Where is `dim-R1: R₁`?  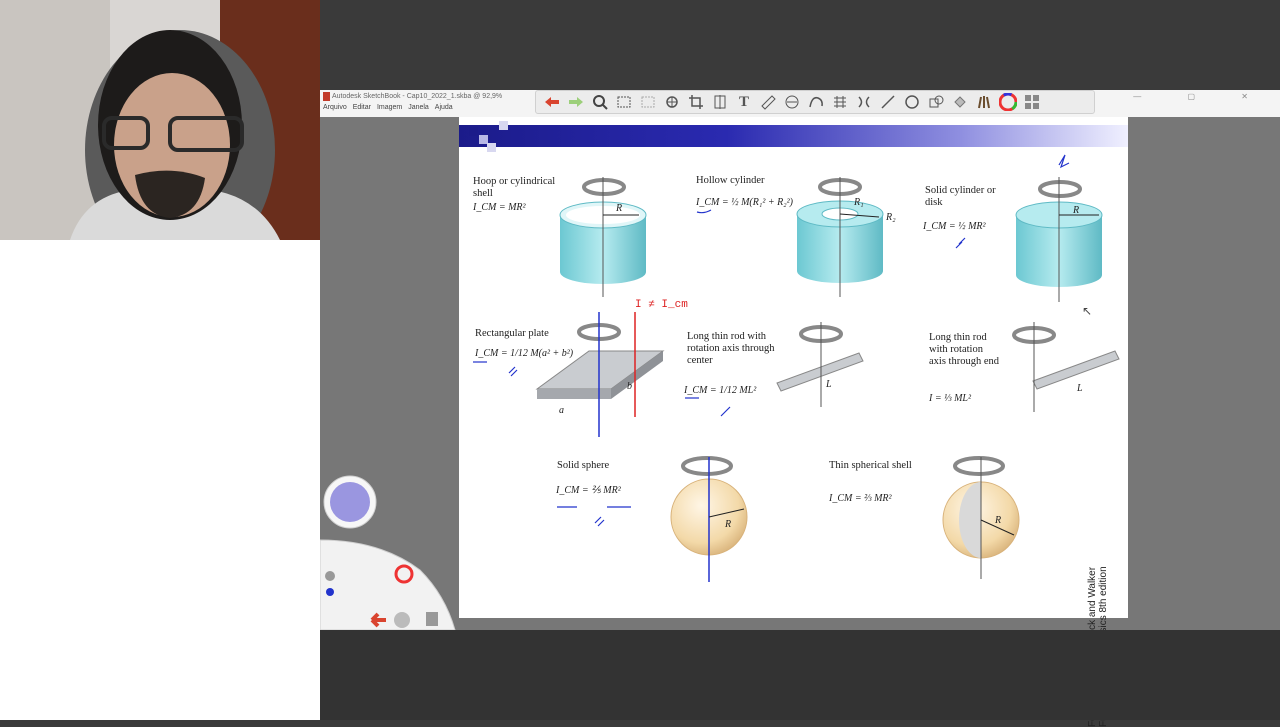
dim-R1: R₁ is located at coordinates (859, 202).